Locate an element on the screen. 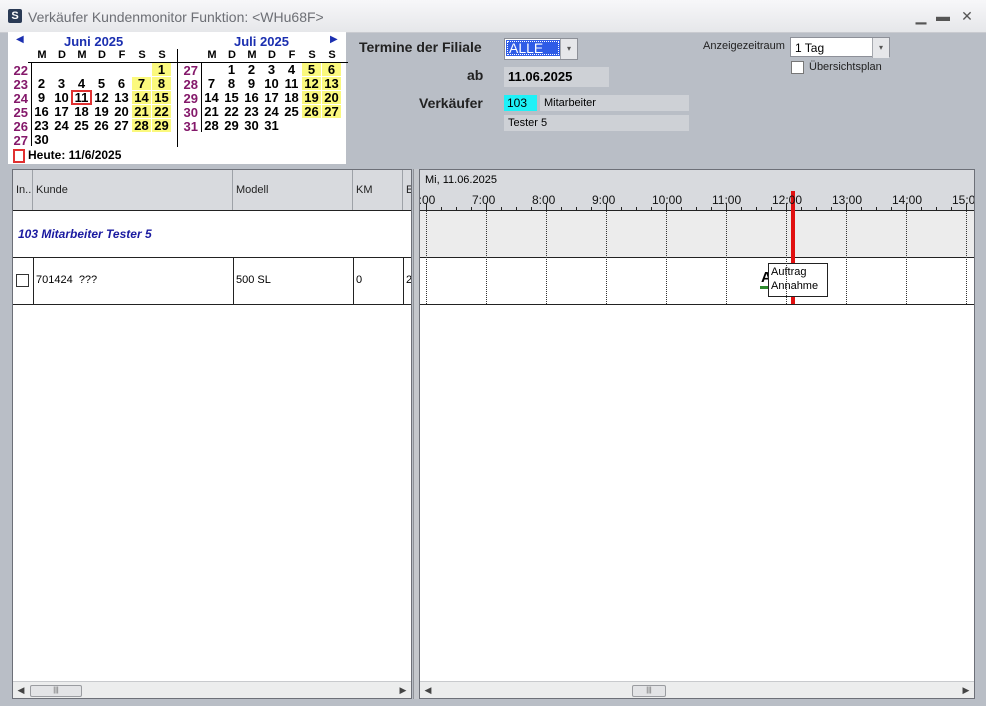 The width and height of the screenshot is (986, 706). column-header-km: KM is located at coordinates (378, 190).